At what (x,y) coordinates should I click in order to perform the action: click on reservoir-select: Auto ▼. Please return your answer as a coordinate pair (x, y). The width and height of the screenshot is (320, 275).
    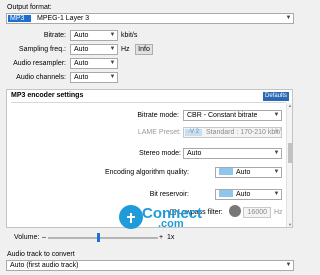
    Looking at the image, I should click on (248, 194).